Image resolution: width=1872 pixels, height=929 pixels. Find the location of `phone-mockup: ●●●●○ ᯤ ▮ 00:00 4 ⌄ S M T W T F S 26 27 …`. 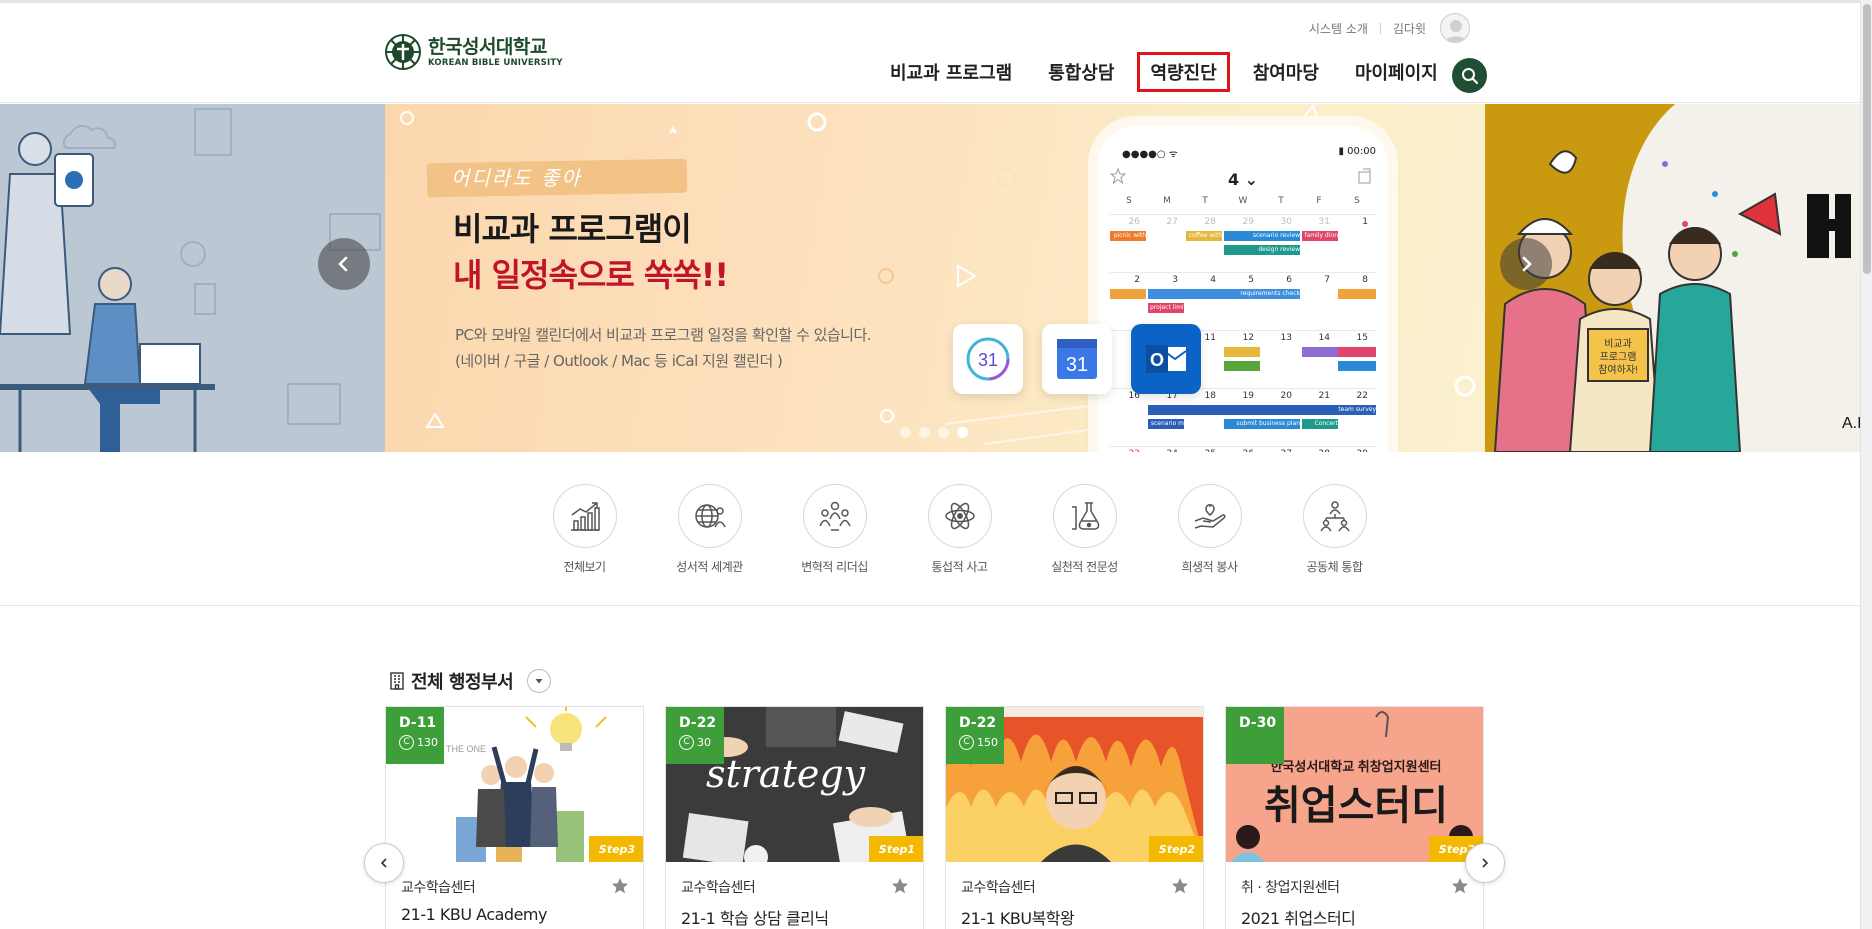

phone-mockup: ●●●●○ ᯤ ▮ 00:00 4 ⌄ S M T W T F S 26 27 … is located at coordinates (1243, 289).